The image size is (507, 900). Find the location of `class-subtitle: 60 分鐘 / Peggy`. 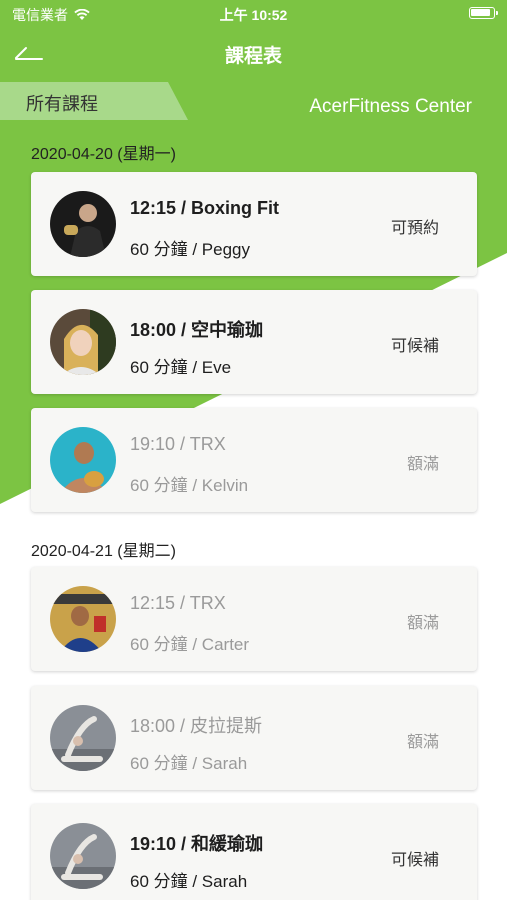

class-subtitle: 60 分鐘 / Peggy is located at coordinates (190, 249).